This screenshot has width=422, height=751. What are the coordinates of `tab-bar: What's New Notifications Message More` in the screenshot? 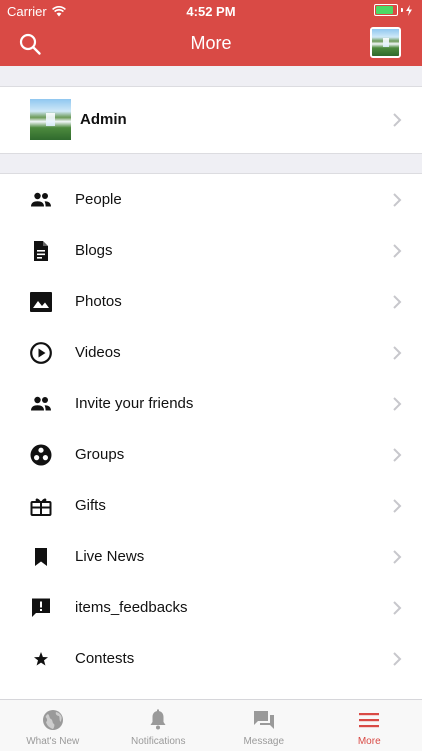 It's located at (211, 725).